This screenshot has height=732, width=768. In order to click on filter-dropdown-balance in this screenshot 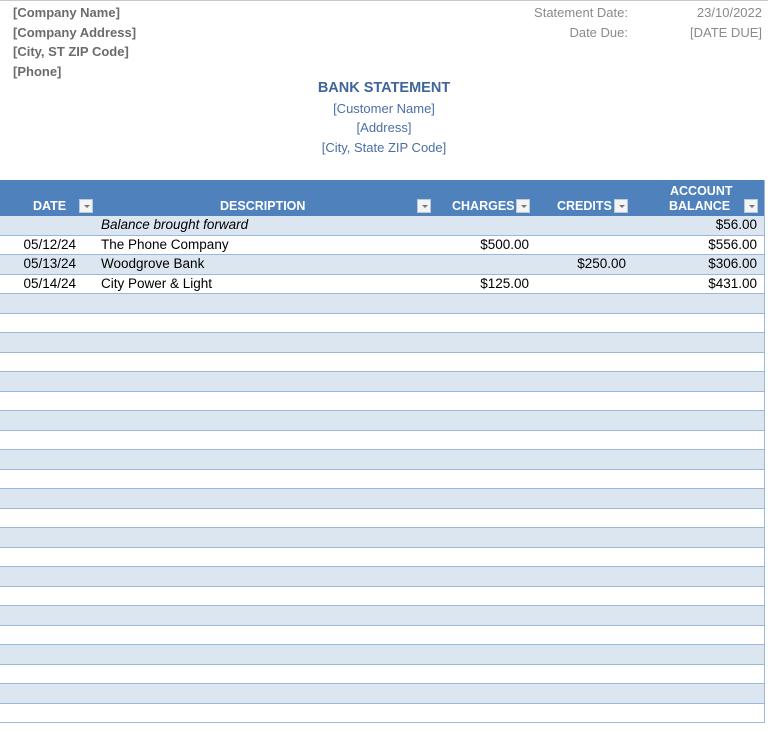, I will do `click(751, 206)`.